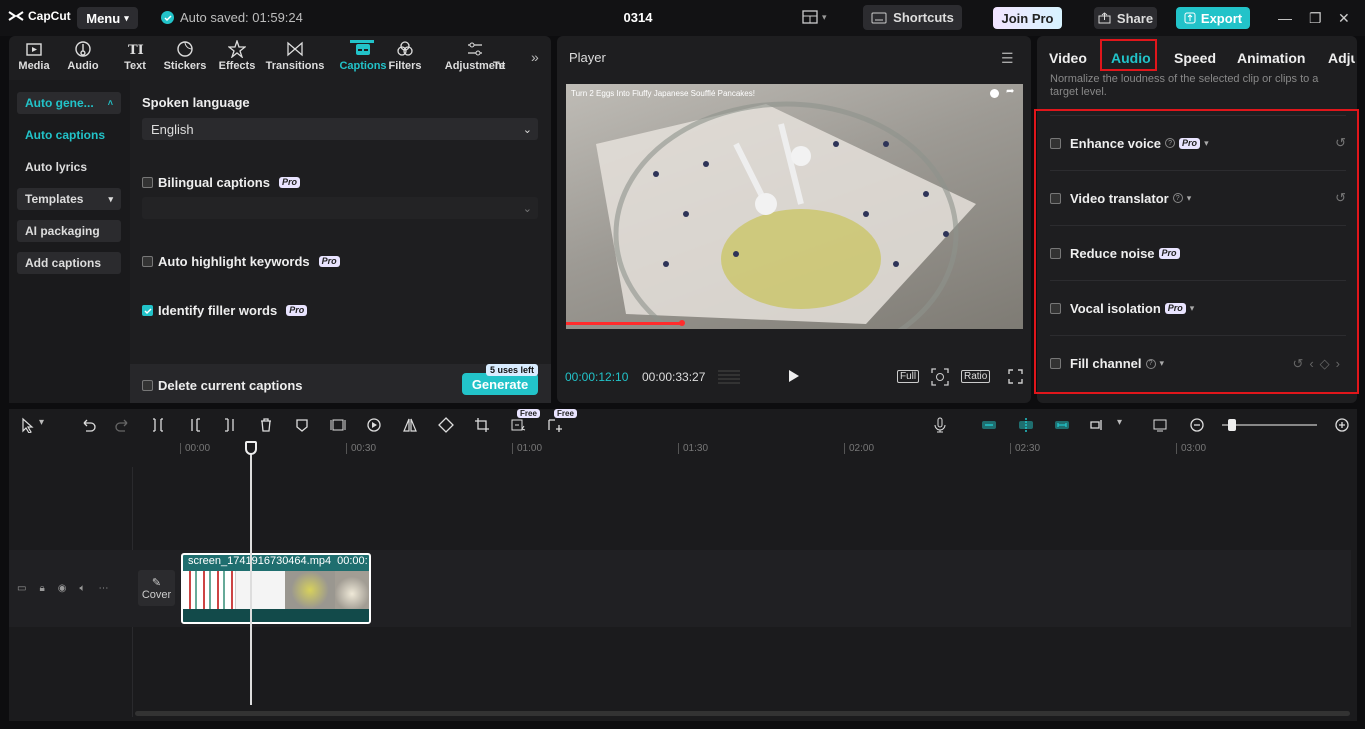  Describe the element at coordinates (195, 425) in the screenshot. I see `split-left-icon` at that location.